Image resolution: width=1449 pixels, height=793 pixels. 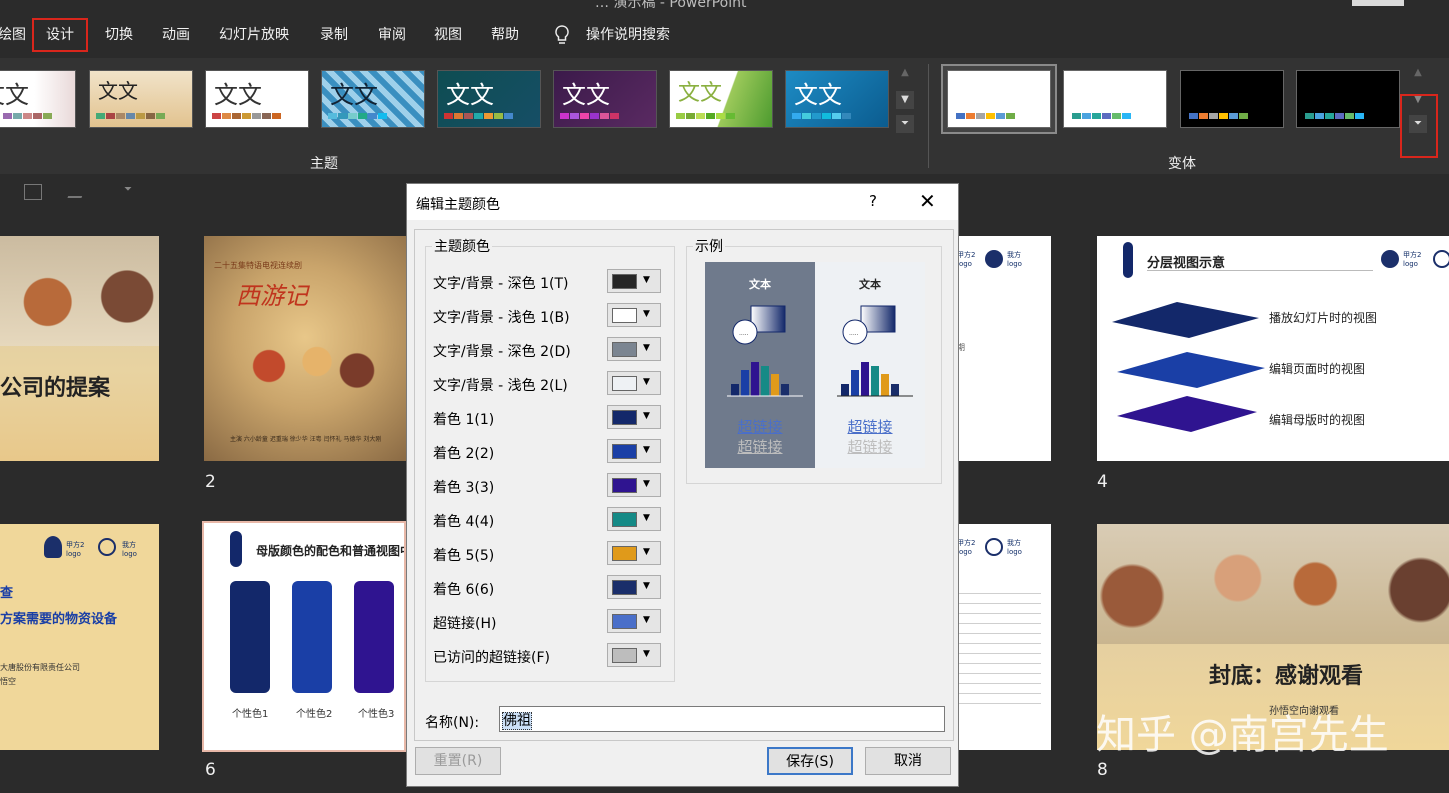 I want to click on tab-view: 视图, so click(x=448, y=34).